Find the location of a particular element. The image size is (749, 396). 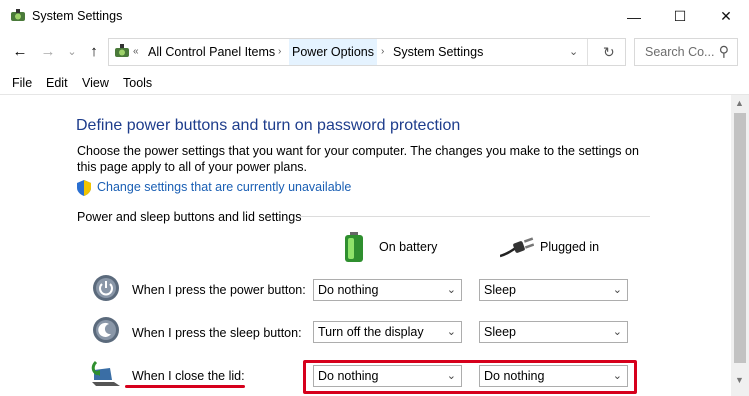

sleep-button-icon is located at coordinates (106, 330).